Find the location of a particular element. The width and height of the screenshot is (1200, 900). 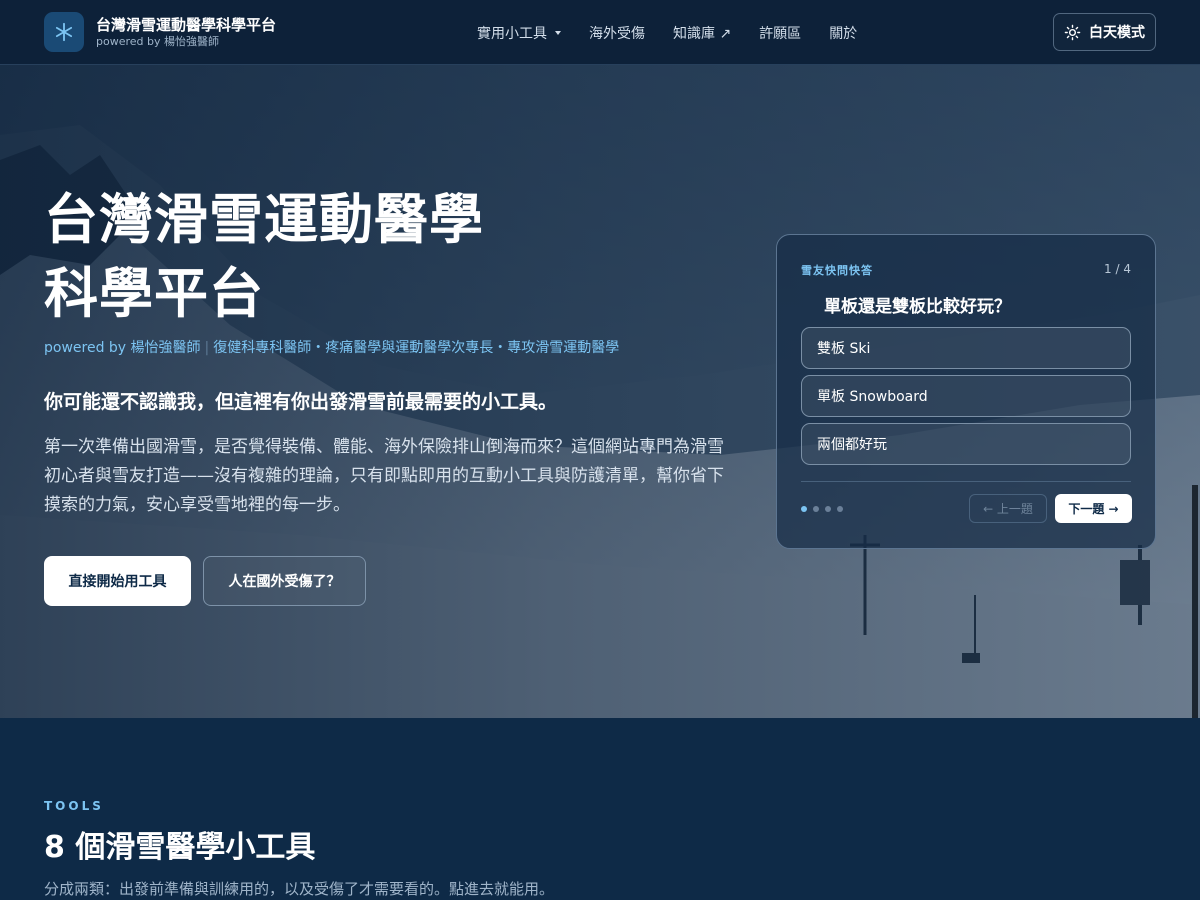

quiz-option-snowboard: 單板 Snowboard is located at coordinates (966, 396).